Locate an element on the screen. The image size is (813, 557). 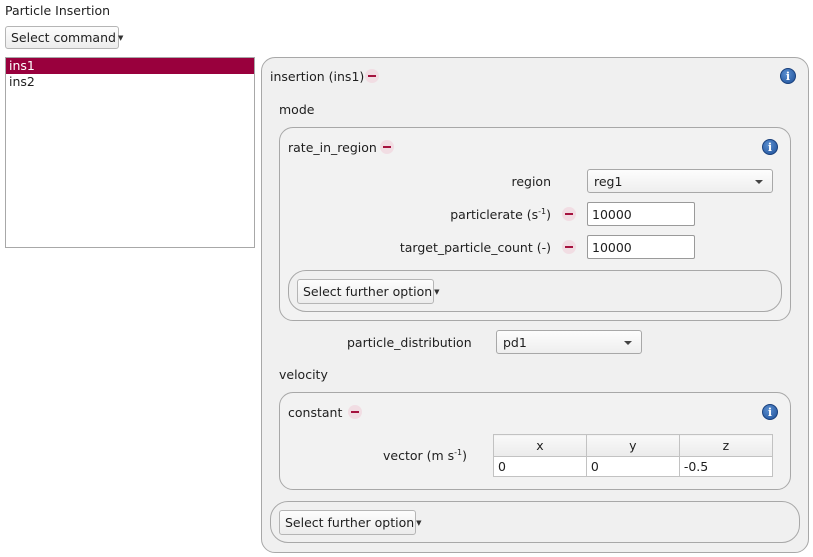
list-item: ins1 is located at coordinates (130, 66).